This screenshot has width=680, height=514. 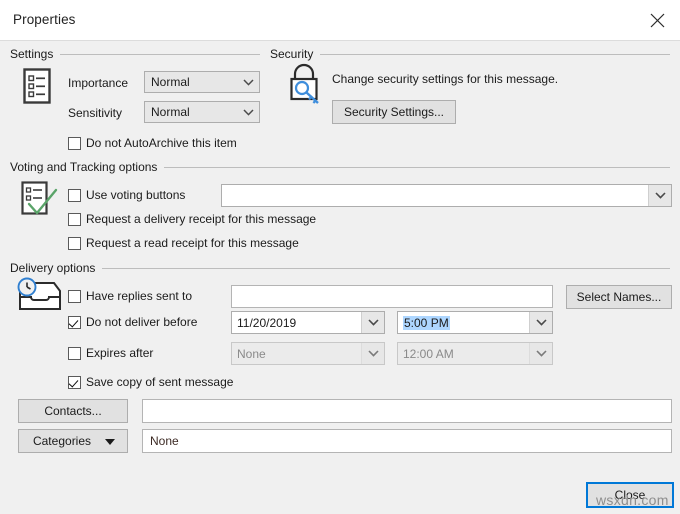 I want to click on sensitivity-dropdown: Normal, so click(x=202, y=112).